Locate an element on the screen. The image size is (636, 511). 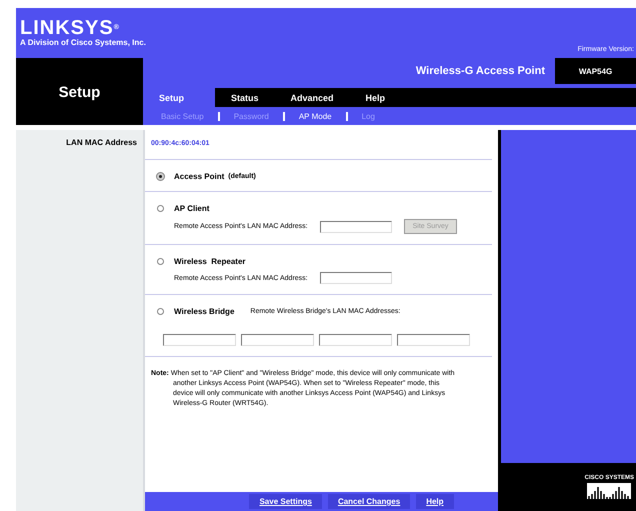
linksys-logo: LINKSYS$^{®}$ is located at coordinates (70, 28).